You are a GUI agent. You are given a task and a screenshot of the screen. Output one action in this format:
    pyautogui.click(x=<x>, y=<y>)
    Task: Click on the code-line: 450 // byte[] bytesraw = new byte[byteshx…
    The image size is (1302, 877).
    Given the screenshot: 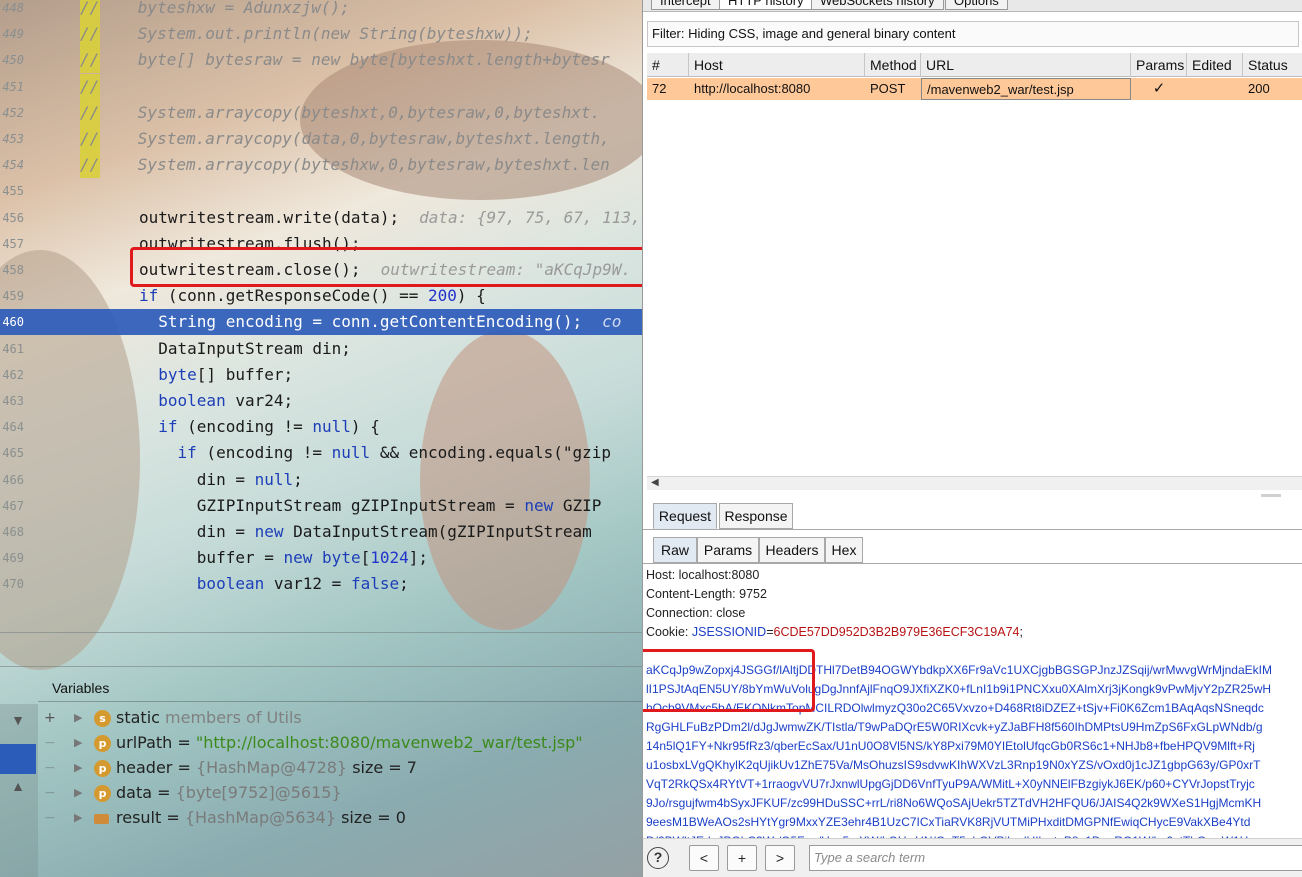 What is the action you would take?
    pyautogui.click(x=321, y=60)
    